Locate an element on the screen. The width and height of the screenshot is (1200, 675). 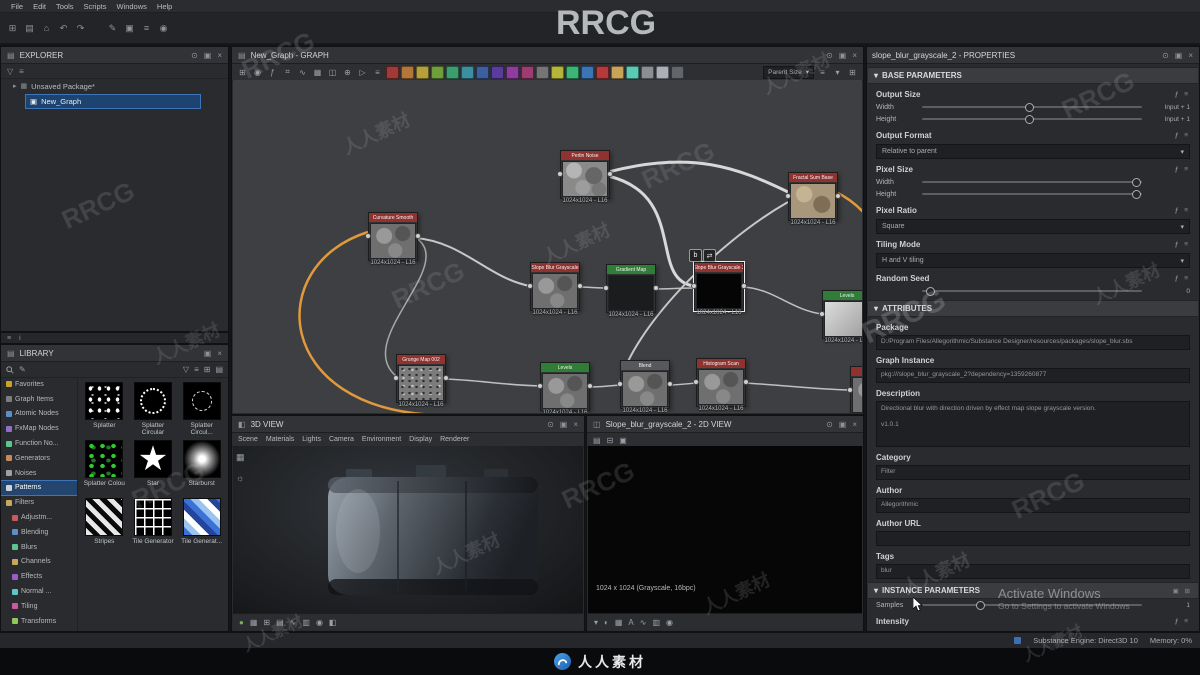
new-package-icon: ⊞ is located at coordinates (12, 28).